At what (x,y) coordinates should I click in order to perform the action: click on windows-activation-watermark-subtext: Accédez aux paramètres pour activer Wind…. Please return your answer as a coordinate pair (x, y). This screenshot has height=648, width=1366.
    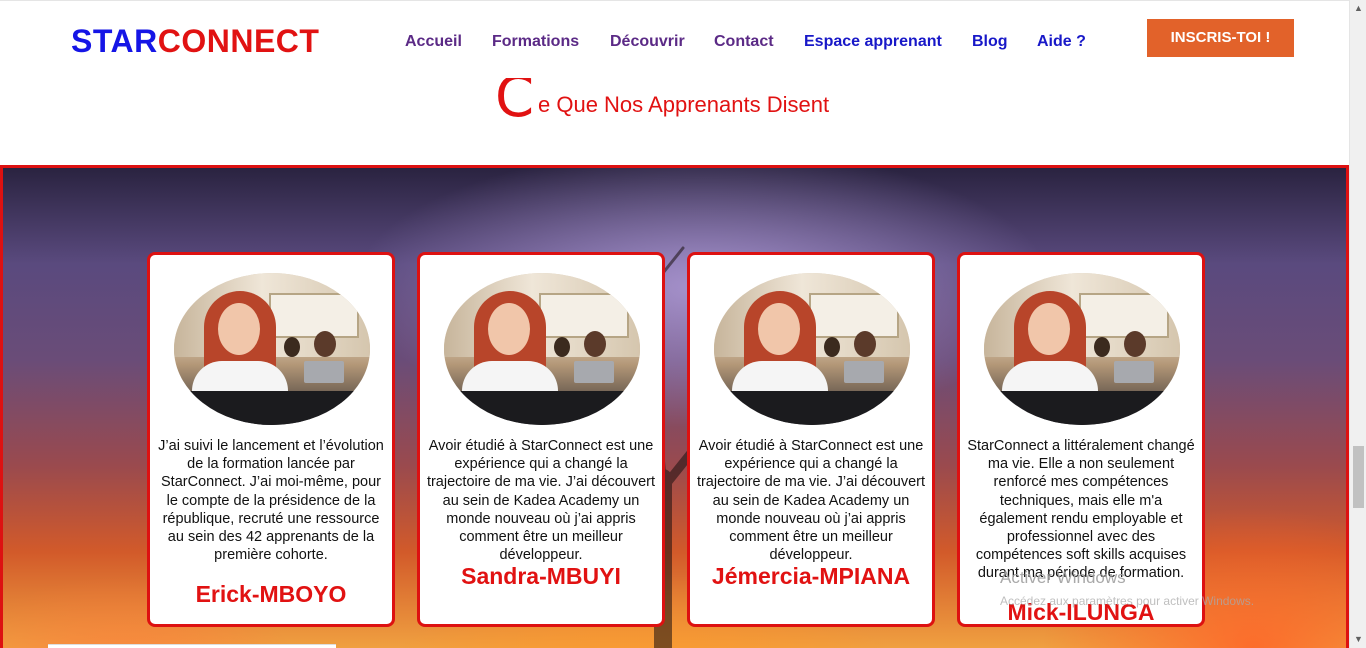
    Looking at the image, I should click on (1127, 601).